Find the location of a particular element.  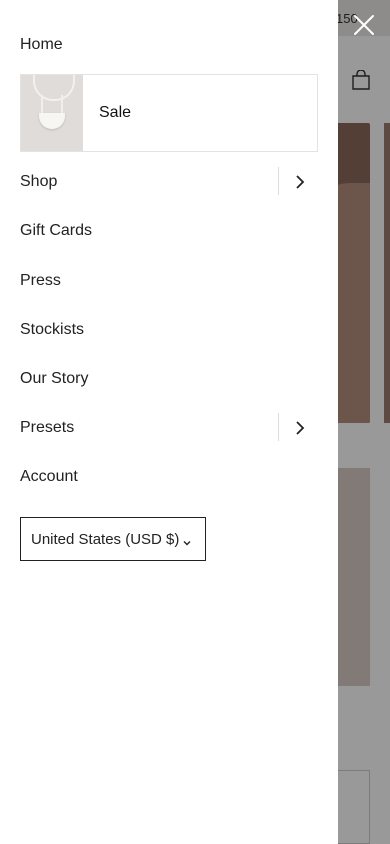

nav-item-sale: Sale is located at coordinates (169, 113).